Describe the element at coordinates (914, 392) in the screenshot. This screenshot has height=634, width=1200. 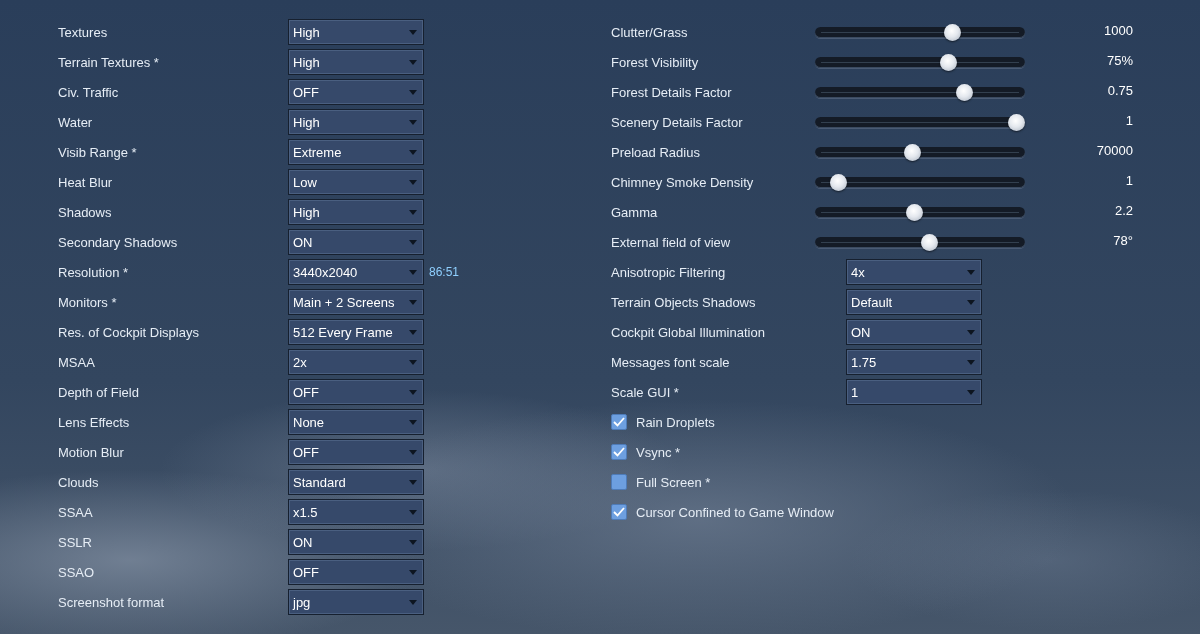
I see `dropdown: 1` at that location.